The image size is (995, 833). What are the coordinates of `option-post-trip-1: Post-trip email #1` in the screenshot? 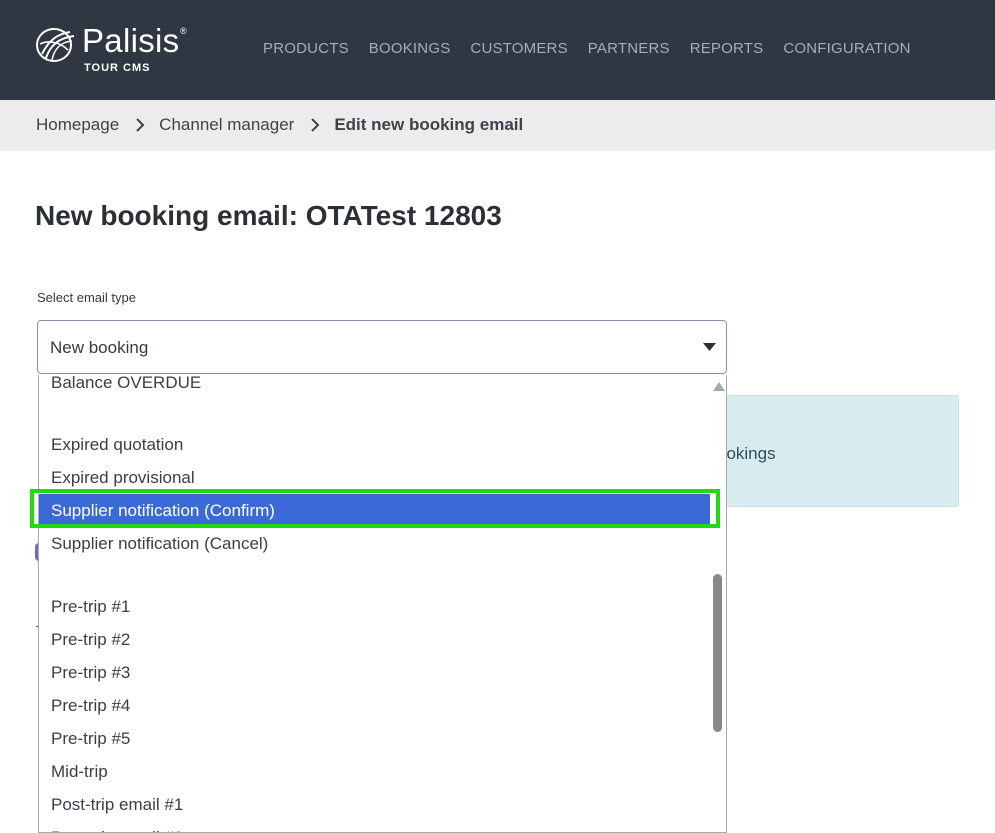 It's located at (375, 804).